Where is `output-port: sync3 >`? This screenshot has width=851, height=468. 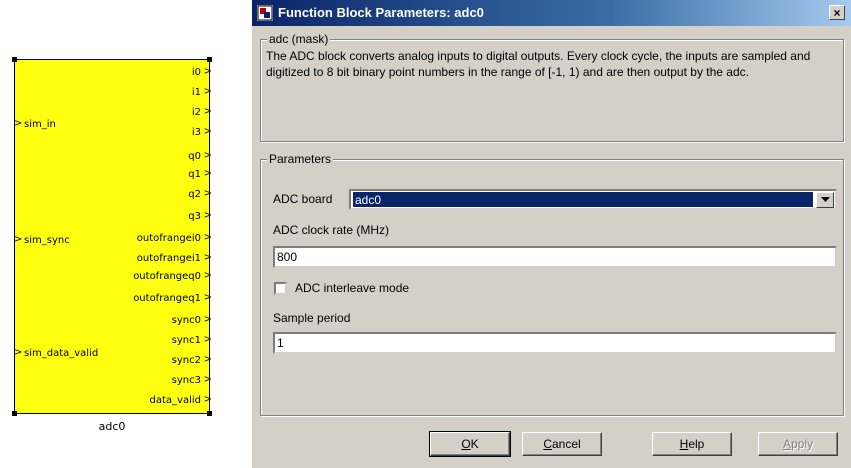 output-port: sync3 > is located at coordinates (192, 380).